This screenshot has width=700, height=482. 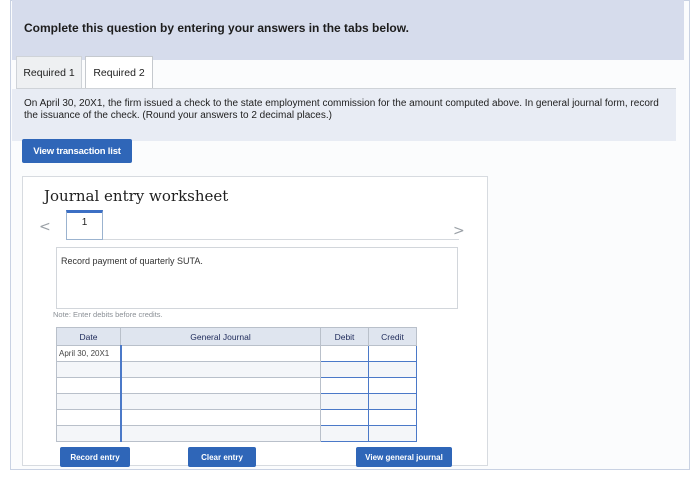 What do you see at coordinates (88, 336) in the screenshot?
I see `date-header: Date` at bounding box center [88, 336].